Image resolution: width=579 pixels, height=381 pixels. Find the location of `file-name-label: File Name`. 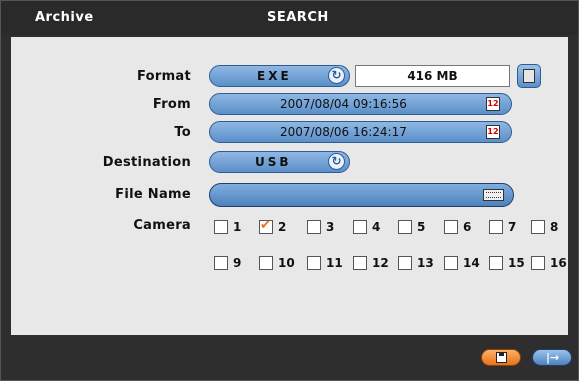

file-name-label: File Name is located at coordinates (153, 194).